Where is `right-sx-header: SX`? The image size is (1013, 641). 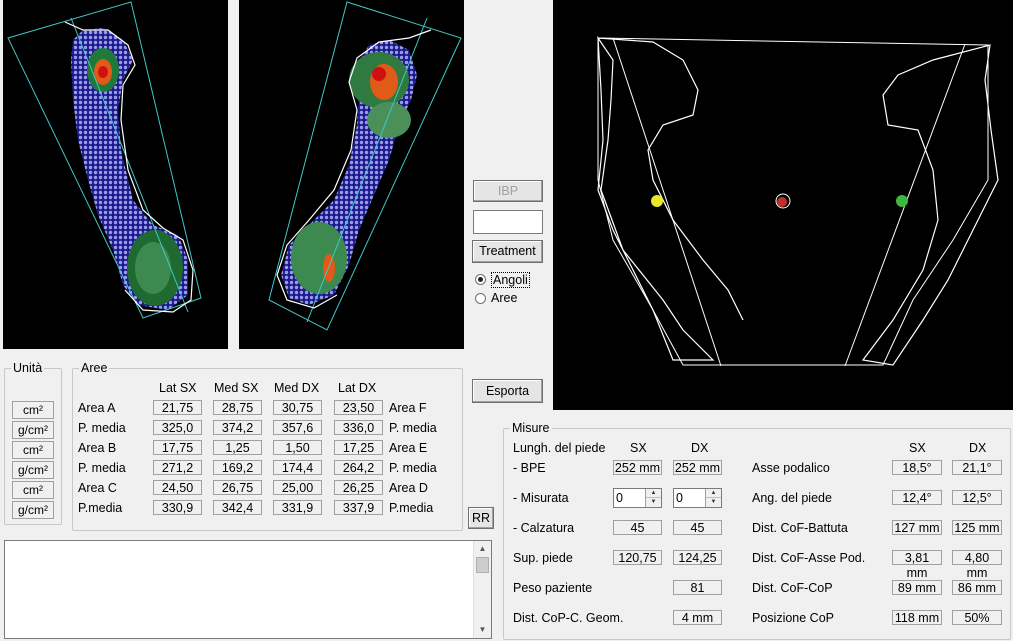
right-sx-header: SX is located at coordinates (917, 448).